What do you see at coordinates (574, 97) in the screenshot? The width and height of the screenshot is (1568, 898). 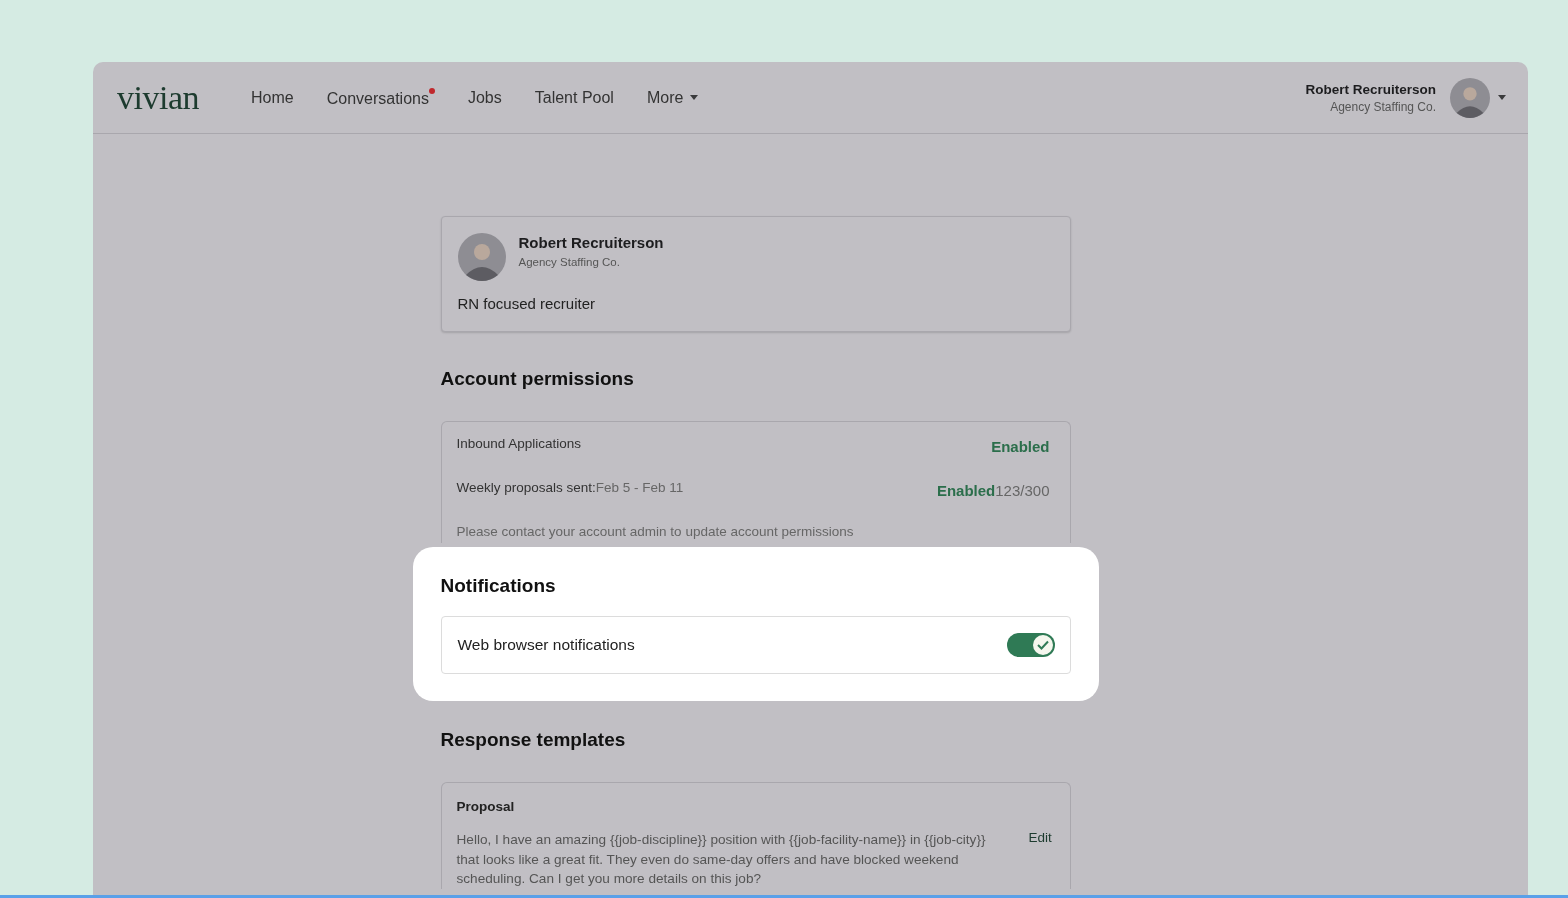 I see `nav-link: Talent Pool` at bounding box center [574, 97].